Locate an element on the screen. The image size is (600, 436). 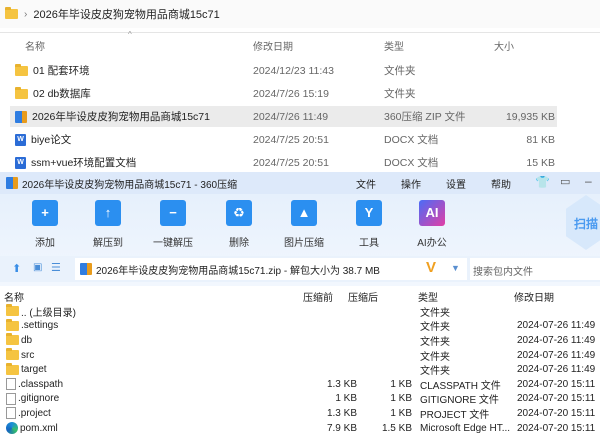
entry-name: target is located at coordinates (34, 370).